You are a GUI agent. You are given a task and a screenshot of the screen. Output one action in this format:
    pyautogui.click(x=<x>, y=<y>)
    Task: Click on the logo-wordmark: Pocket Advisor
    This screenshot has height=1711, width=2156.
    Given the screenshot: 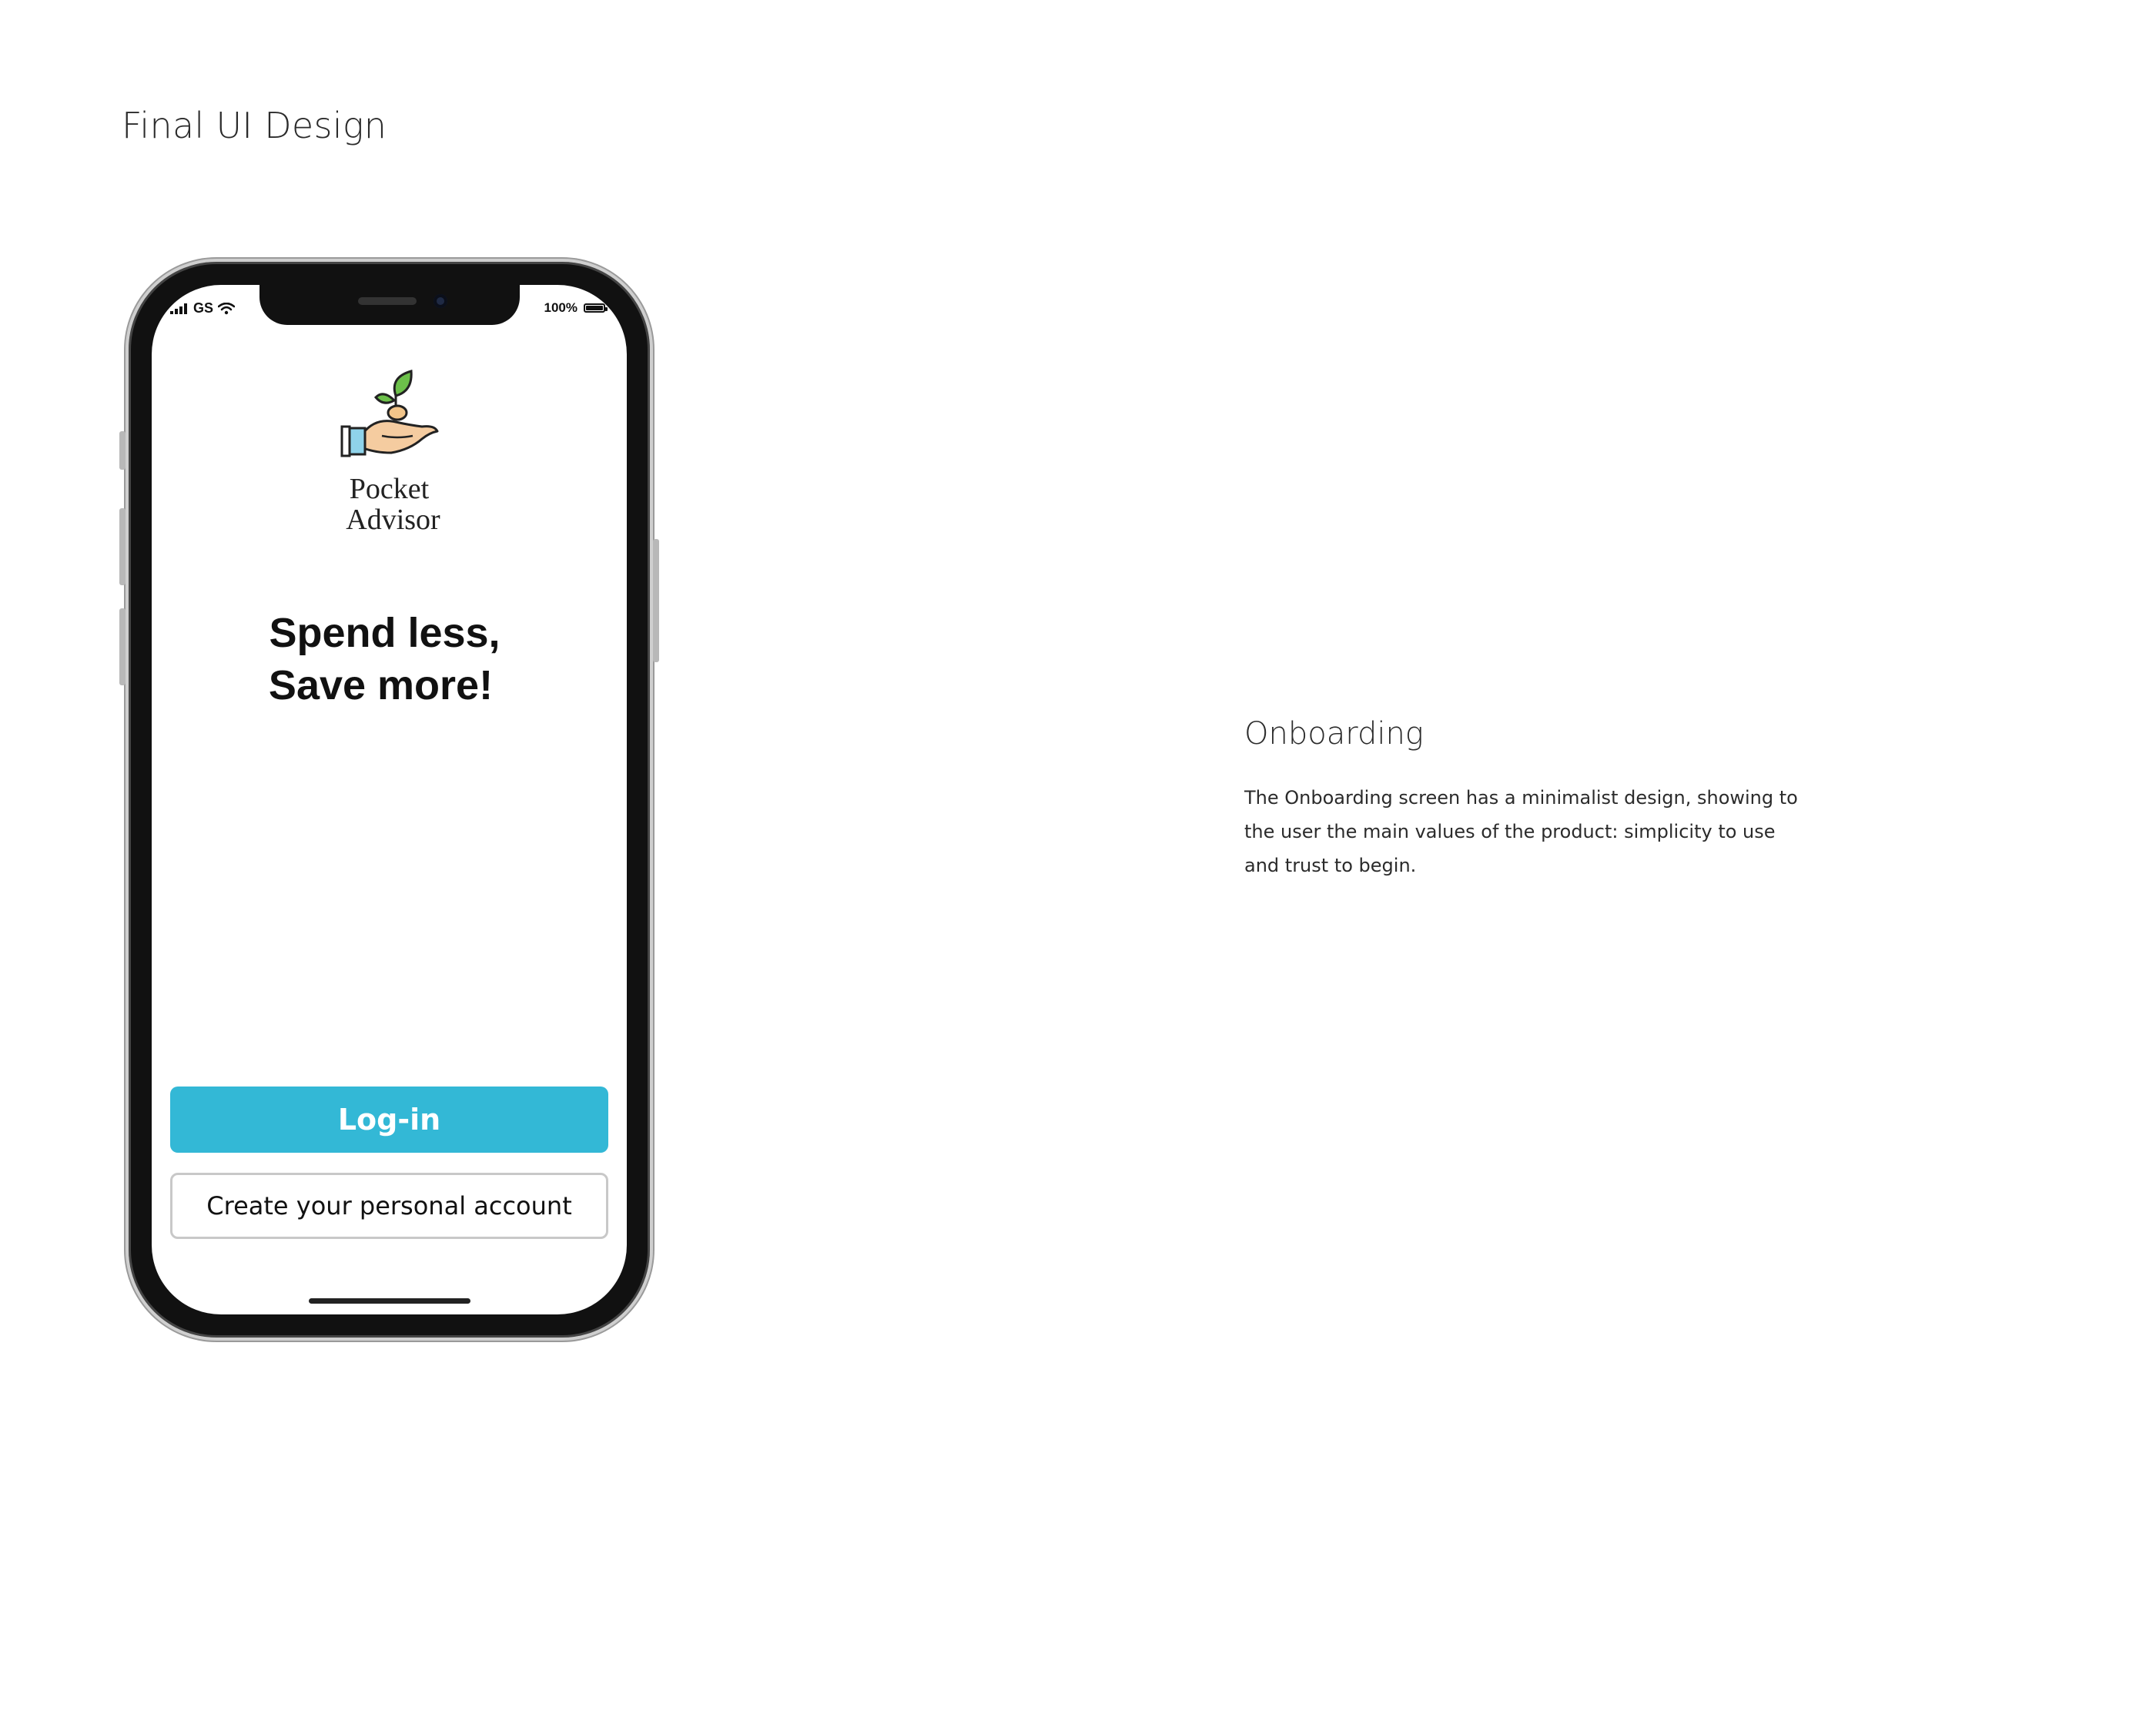 What is the action you would take?
    pyautogui.click(x=389, y=505)
    